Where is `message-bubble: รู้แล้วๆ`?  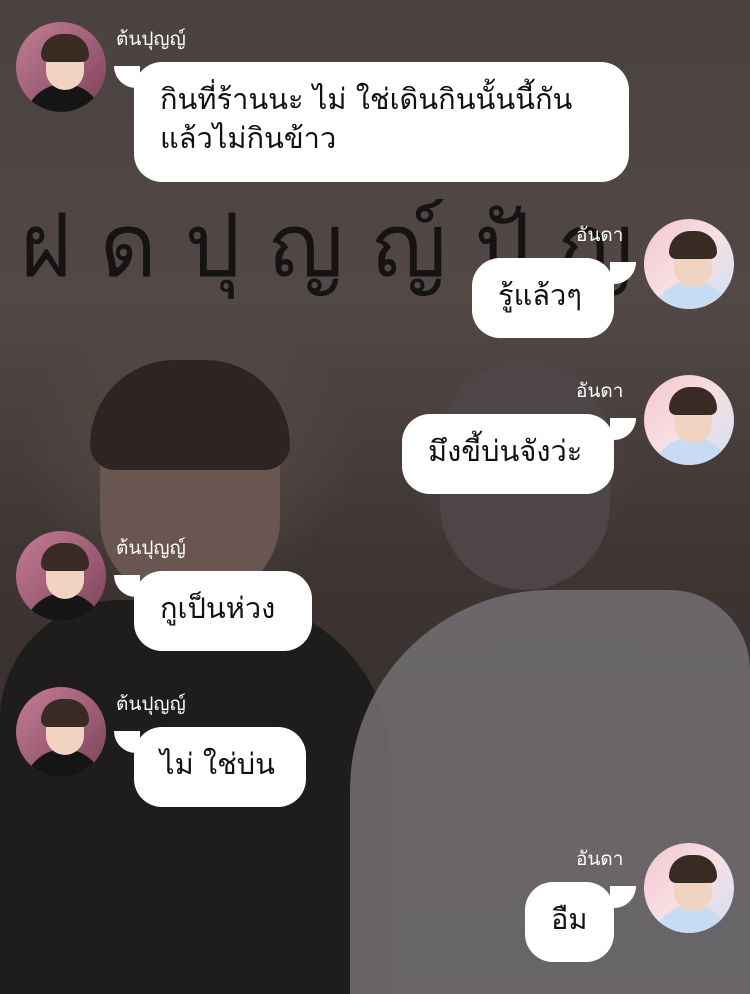 message-bubble: รู้แล้วๆ is located at coordinates (543, 298).